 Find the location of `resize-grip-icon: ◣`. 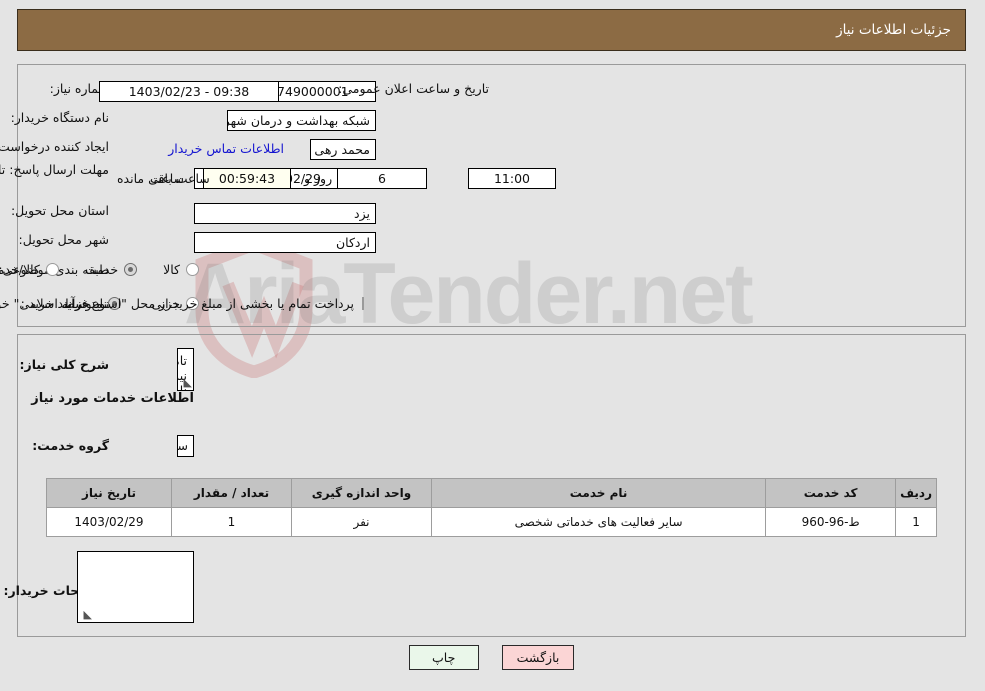

resize-grip-icon: ◣ is located at coordinates (187, 383).